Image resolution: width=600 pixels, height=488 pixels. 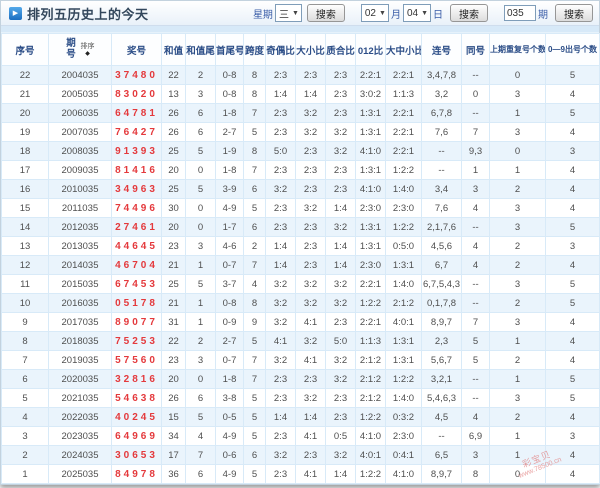 What do you see at coordinates (254, 398) in the screenshot?
I see `cell-span: 5` at bounding box center [254, 398].